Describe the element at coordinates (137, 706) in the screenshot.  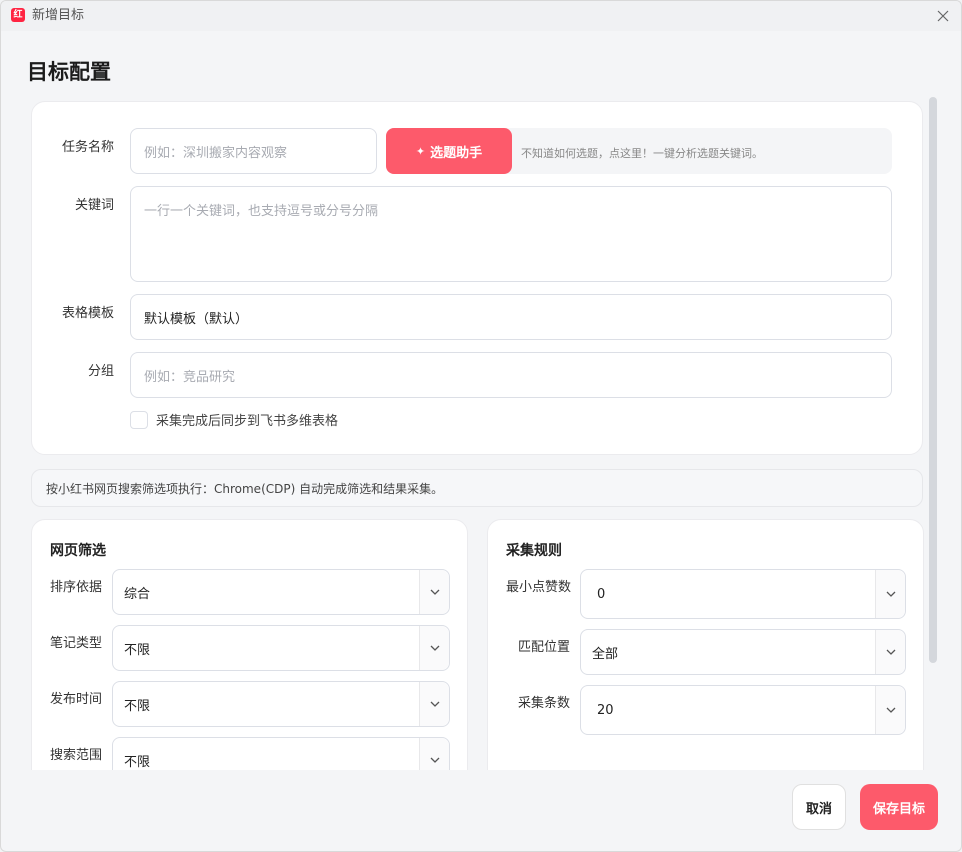
I see `publish-time-value: 不限` at that location.